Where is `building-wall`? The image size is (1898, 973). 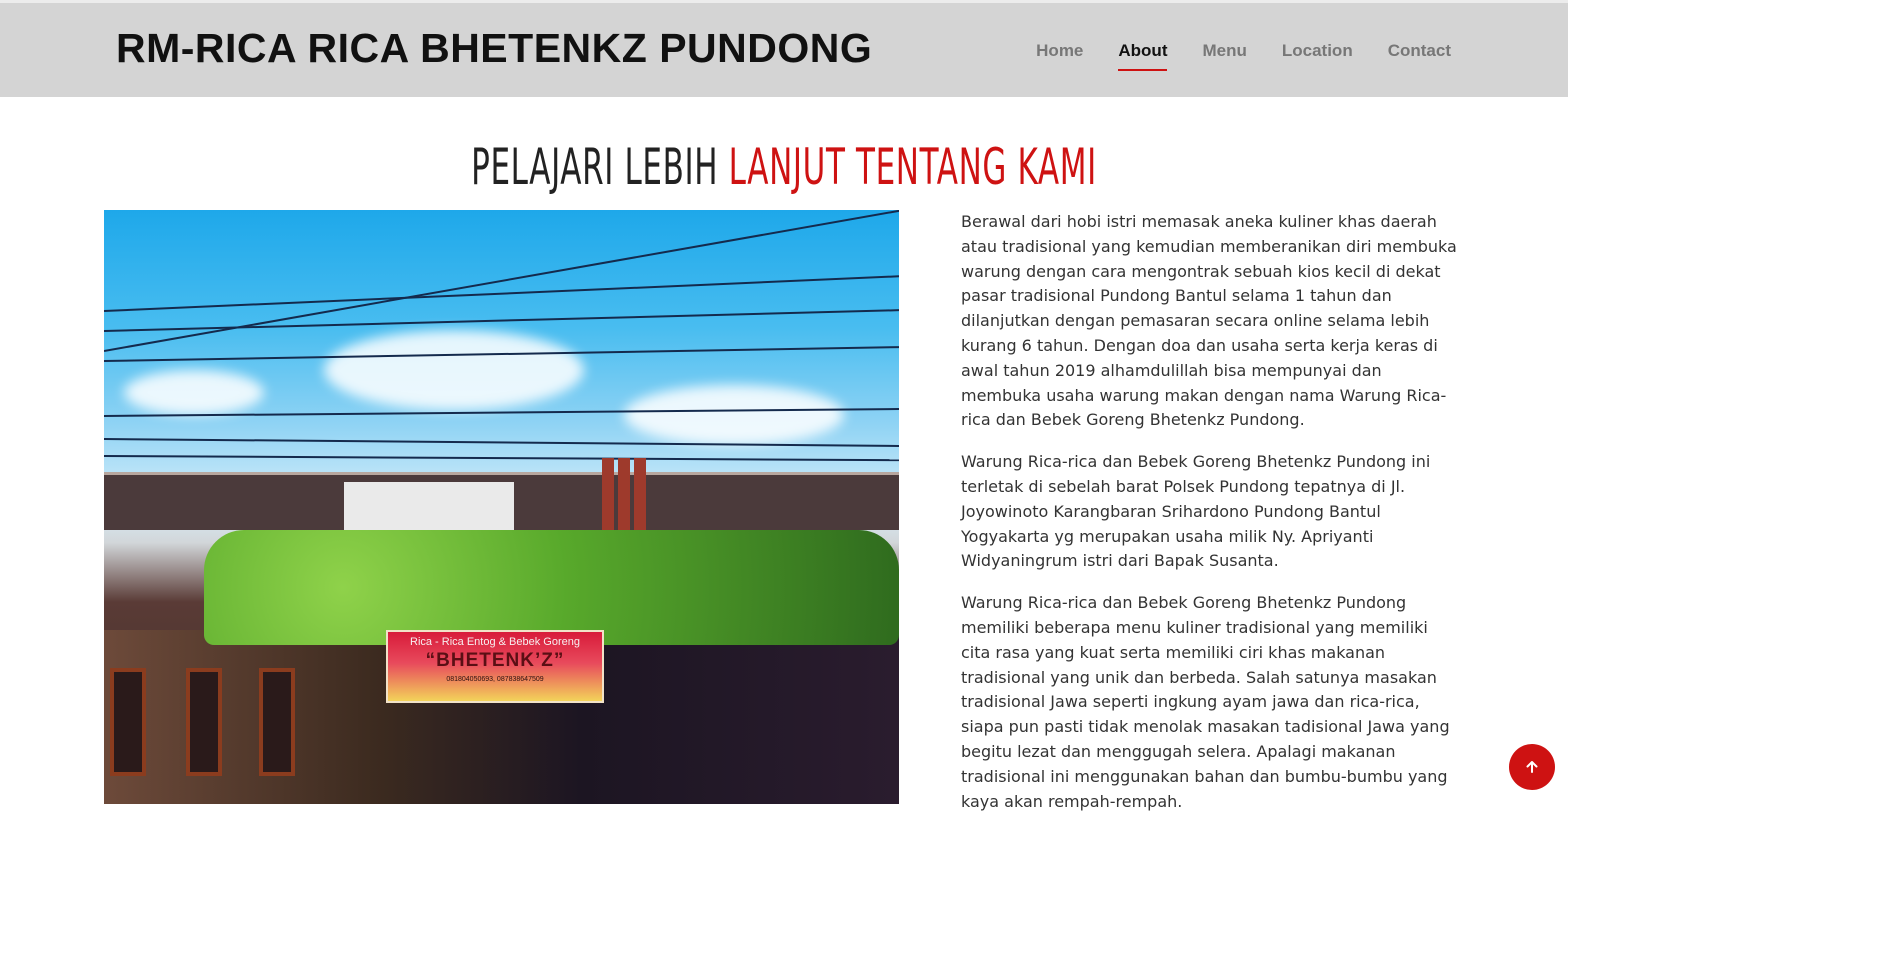 building-wall is located at coordinates (429, 507).